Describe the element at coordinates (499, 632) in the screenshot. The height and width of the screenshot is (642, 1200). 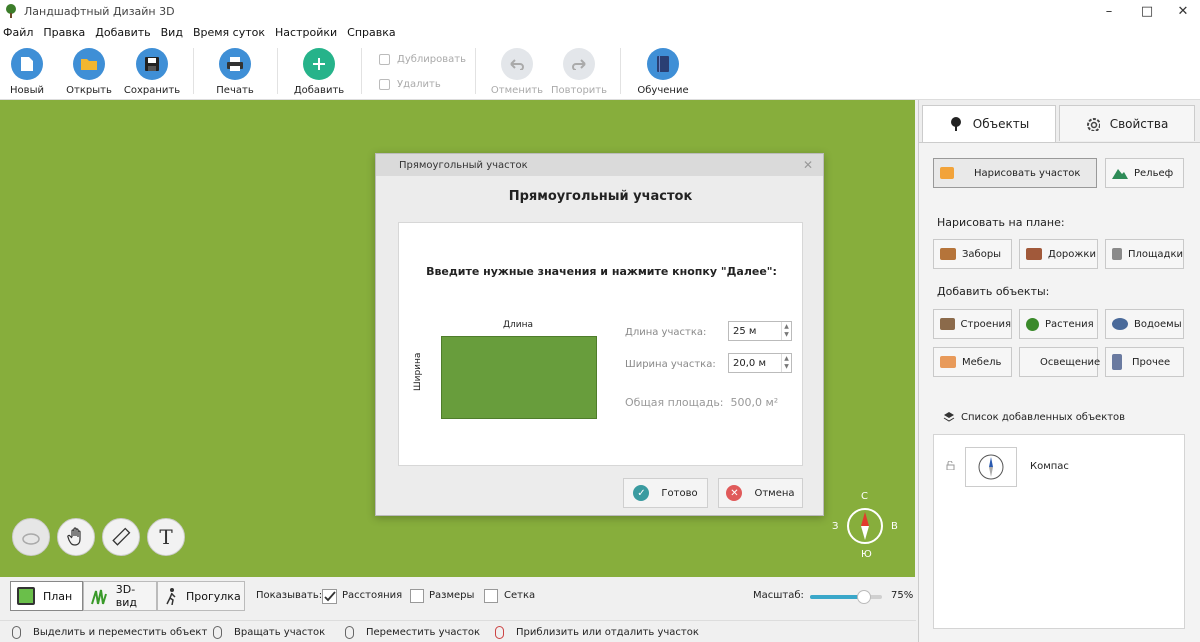
I see `mouse-wheel-icon` at that location.